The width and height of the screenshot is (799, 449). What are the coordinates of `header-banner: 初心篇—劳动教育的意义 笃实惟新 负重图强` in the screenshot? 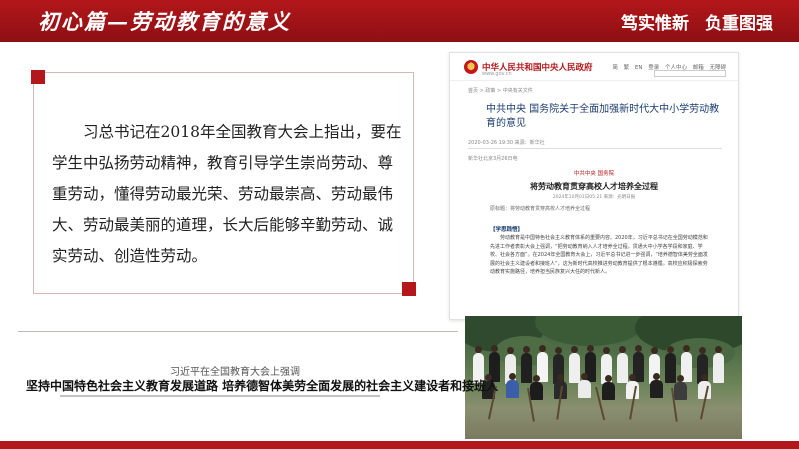 It's located at (399, 21).